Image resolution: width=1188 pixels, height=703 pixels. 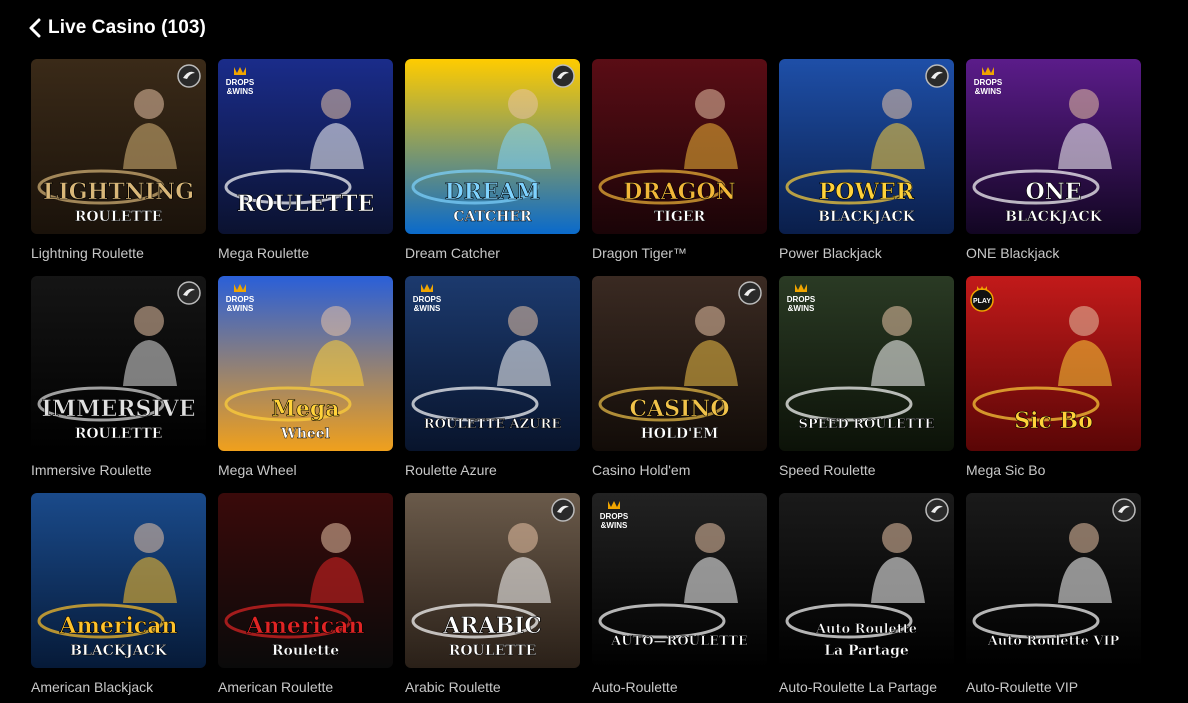 What do you see at coordinates (257, 470) in the screenshot?
I see `game-title: Mega Wheel` at bounding box center [257, 470].